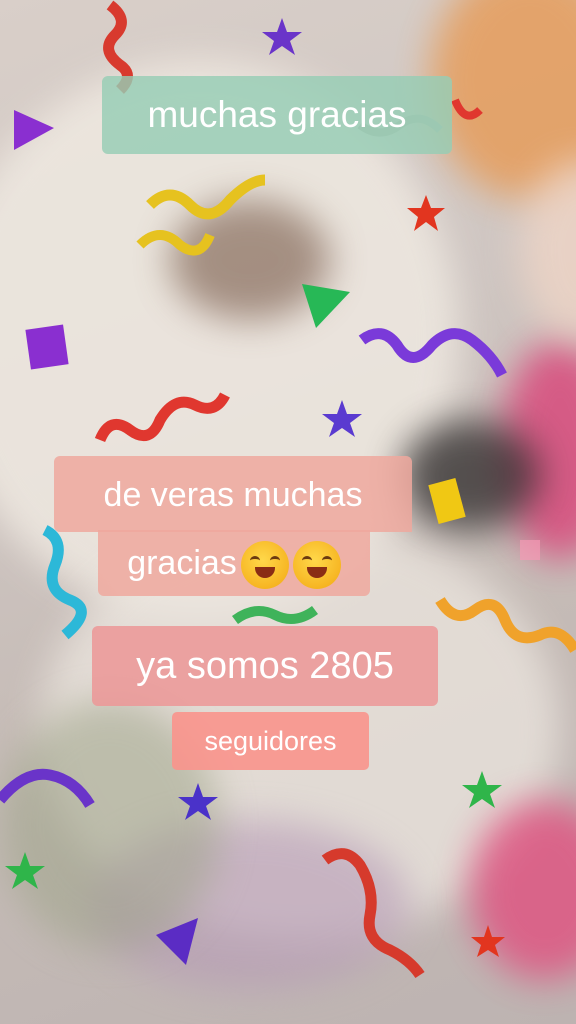  What do you see at coordinates (432, 353) in the screenshot?
I see `streamer-purple` at bounding box center [432, 353].